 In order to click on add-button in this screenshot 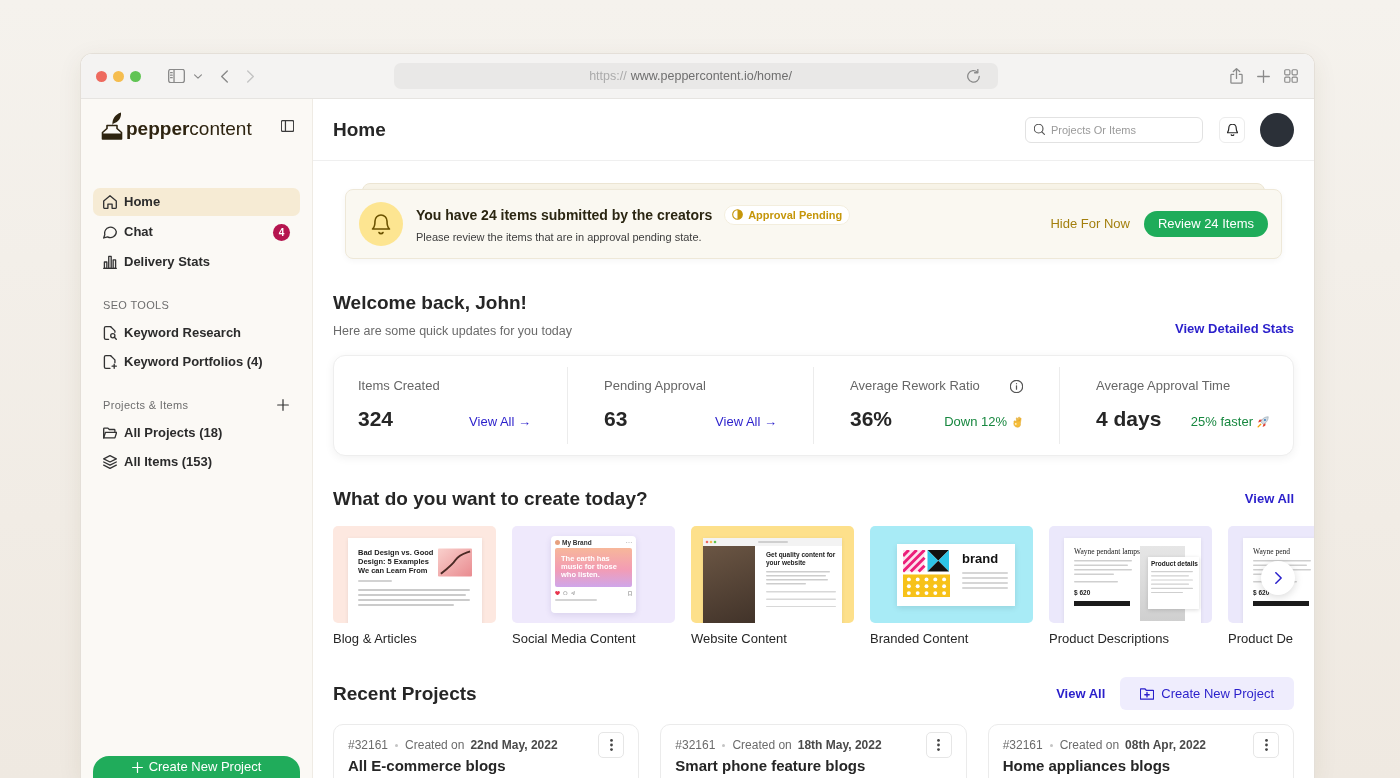, I will do `click(283, 405)`.